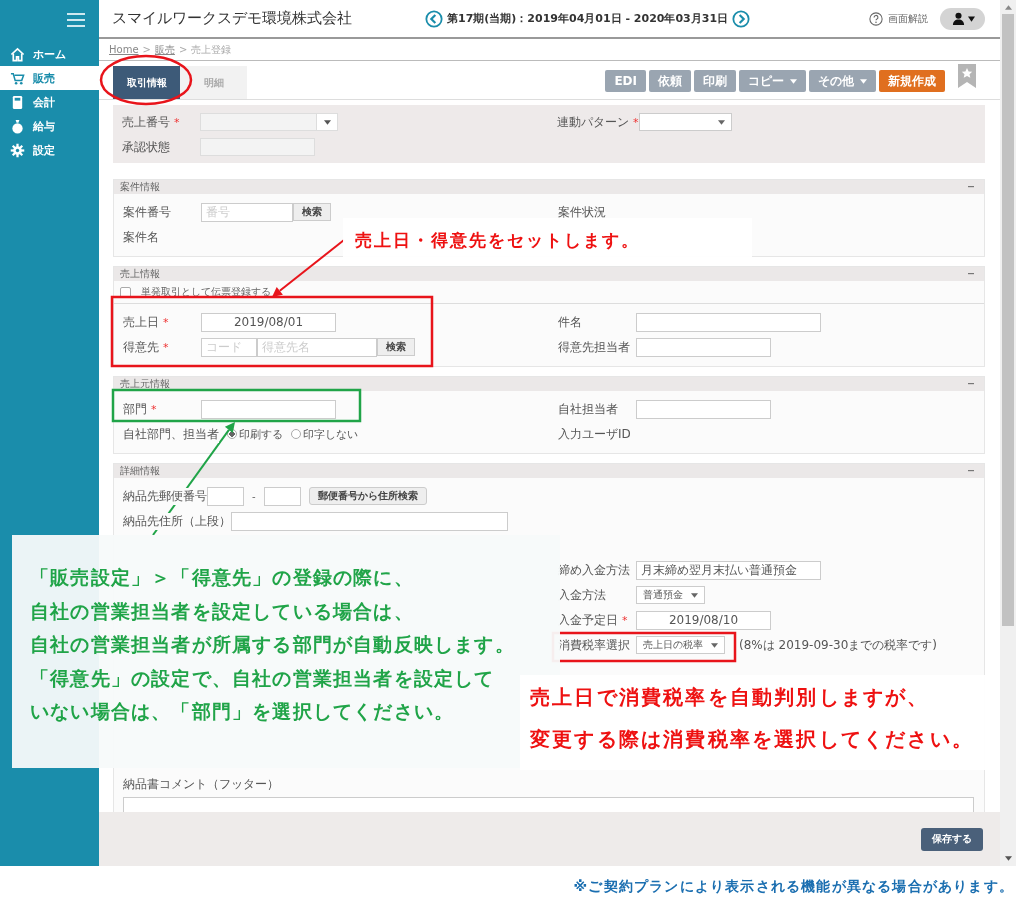 The width and height of the screenshot is (1024, 908). Describe the element at coordinates (703, 620) in the screenshot. I see `date-field: 2019/08/10` at that location.